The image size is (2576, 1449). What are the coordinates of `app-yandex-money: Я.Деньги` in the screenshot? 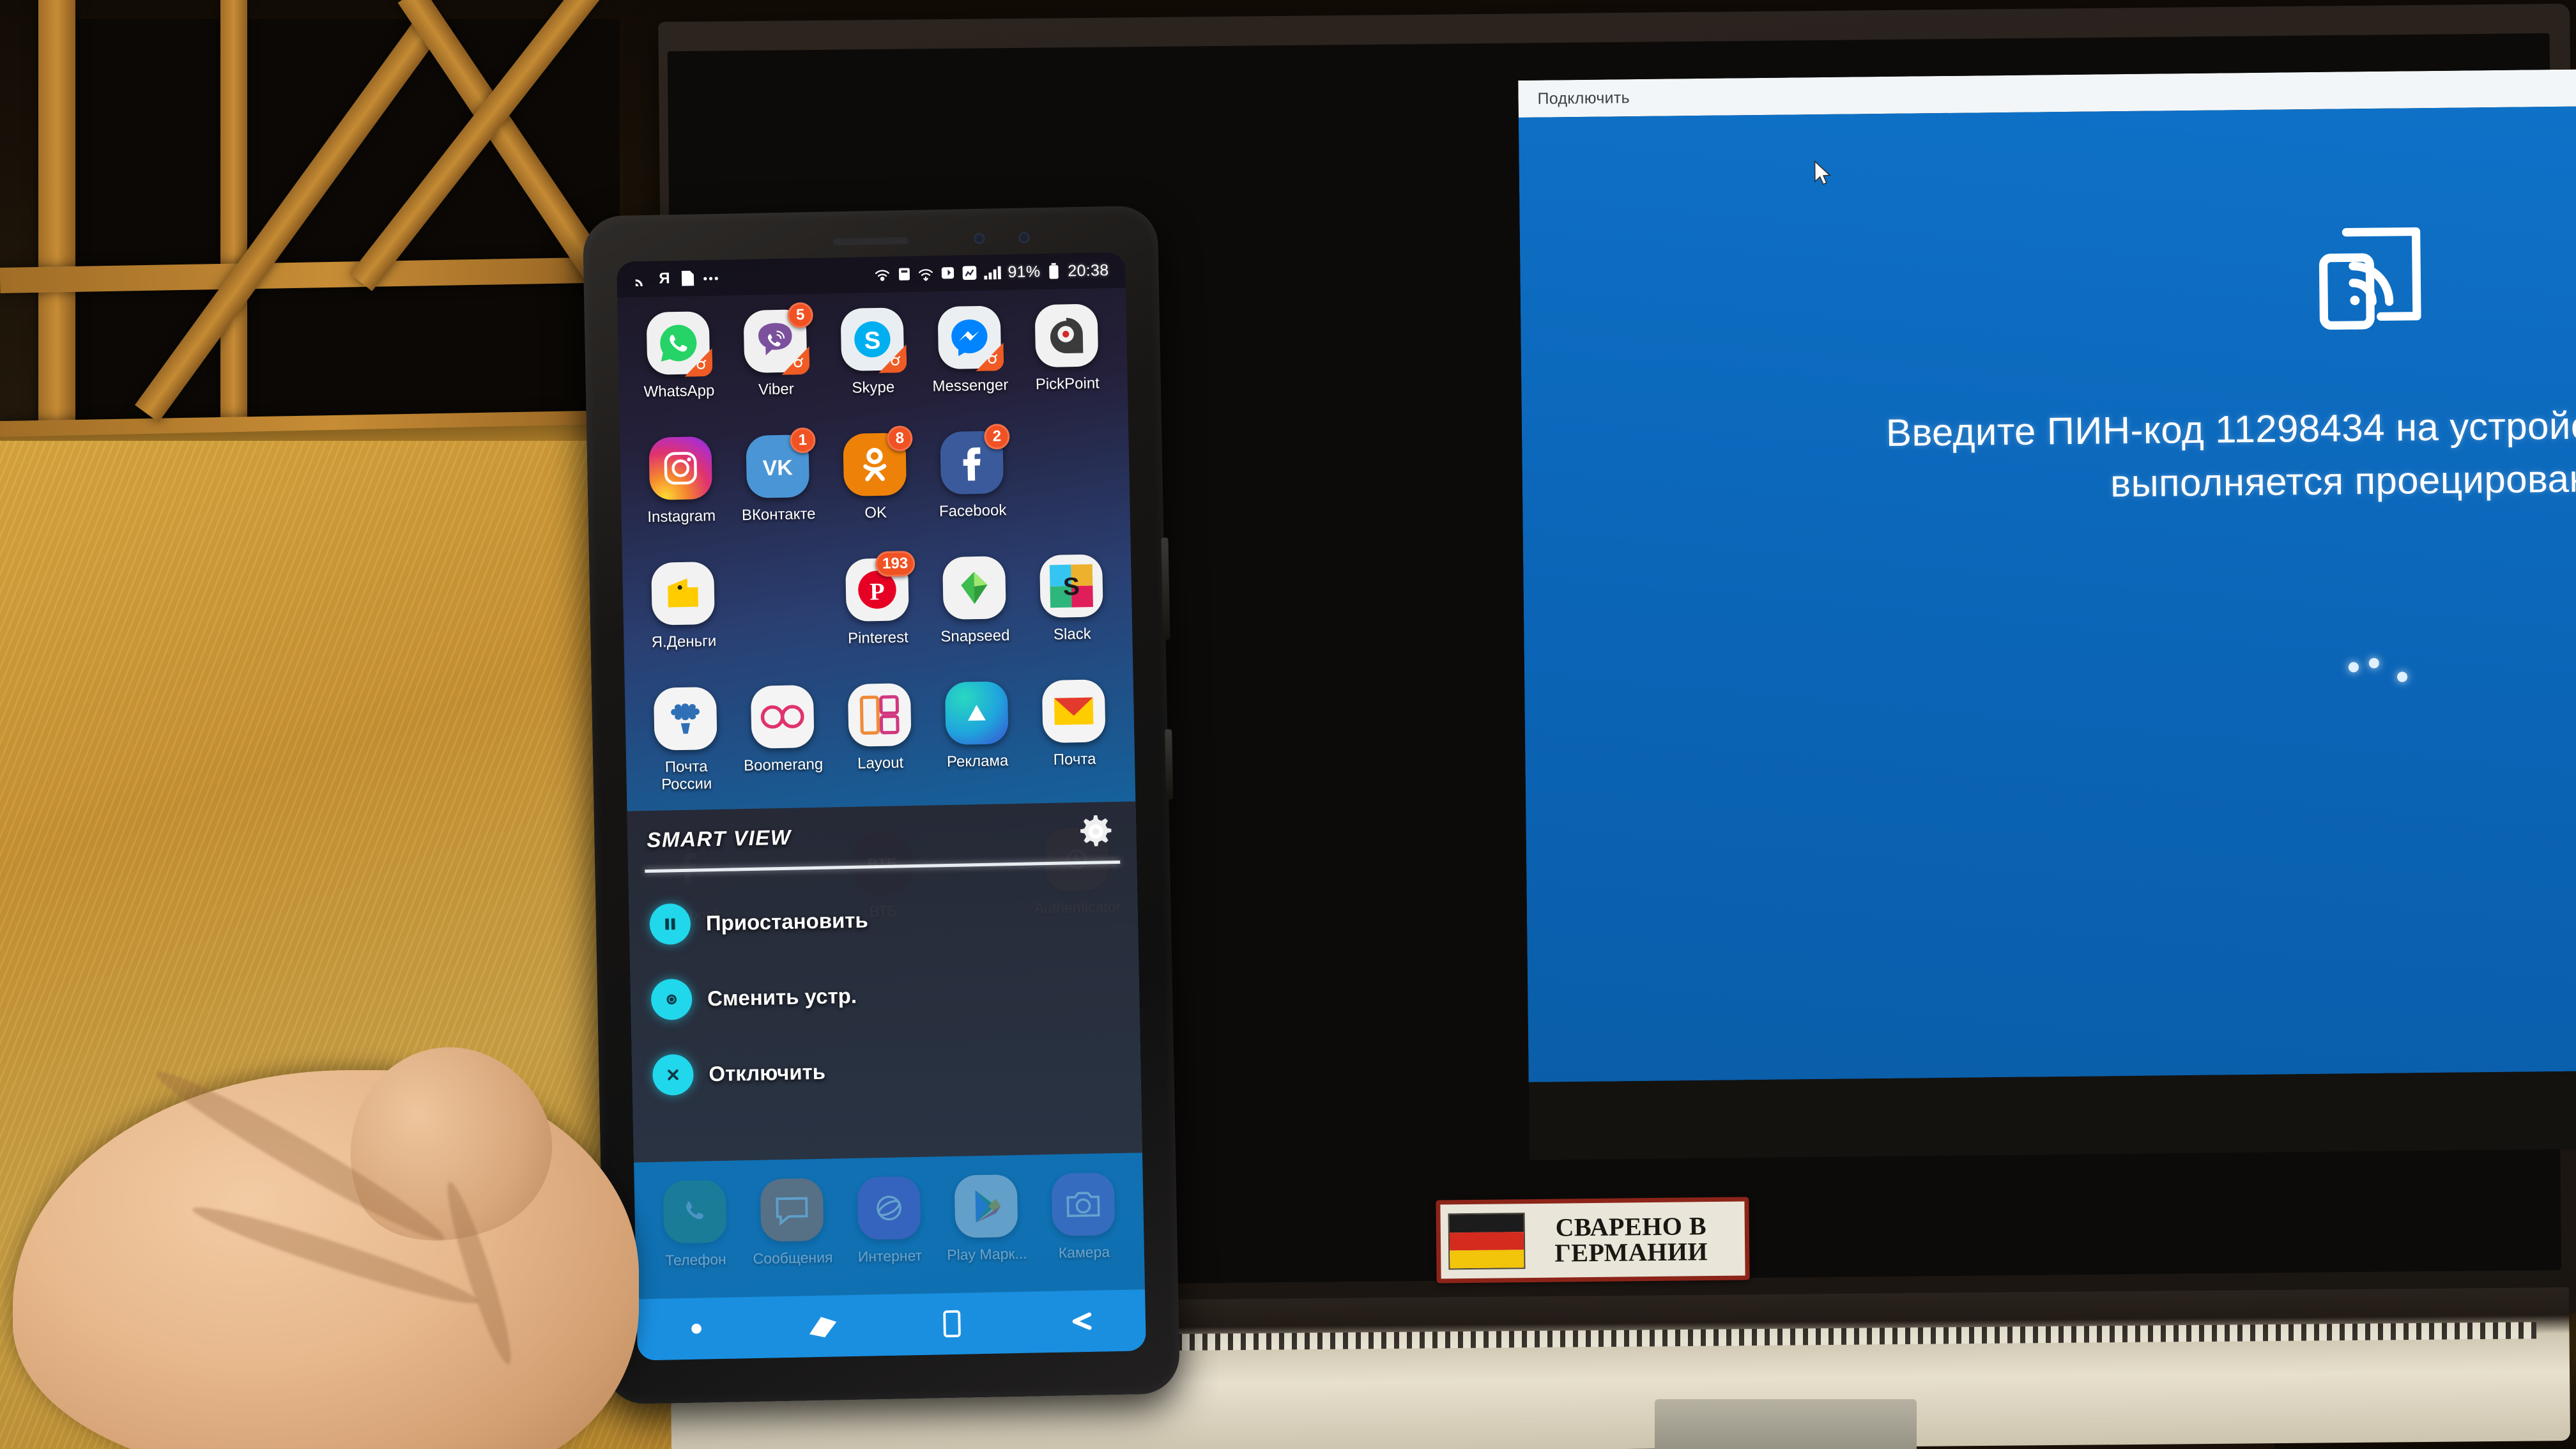 It's located at (683, 621).